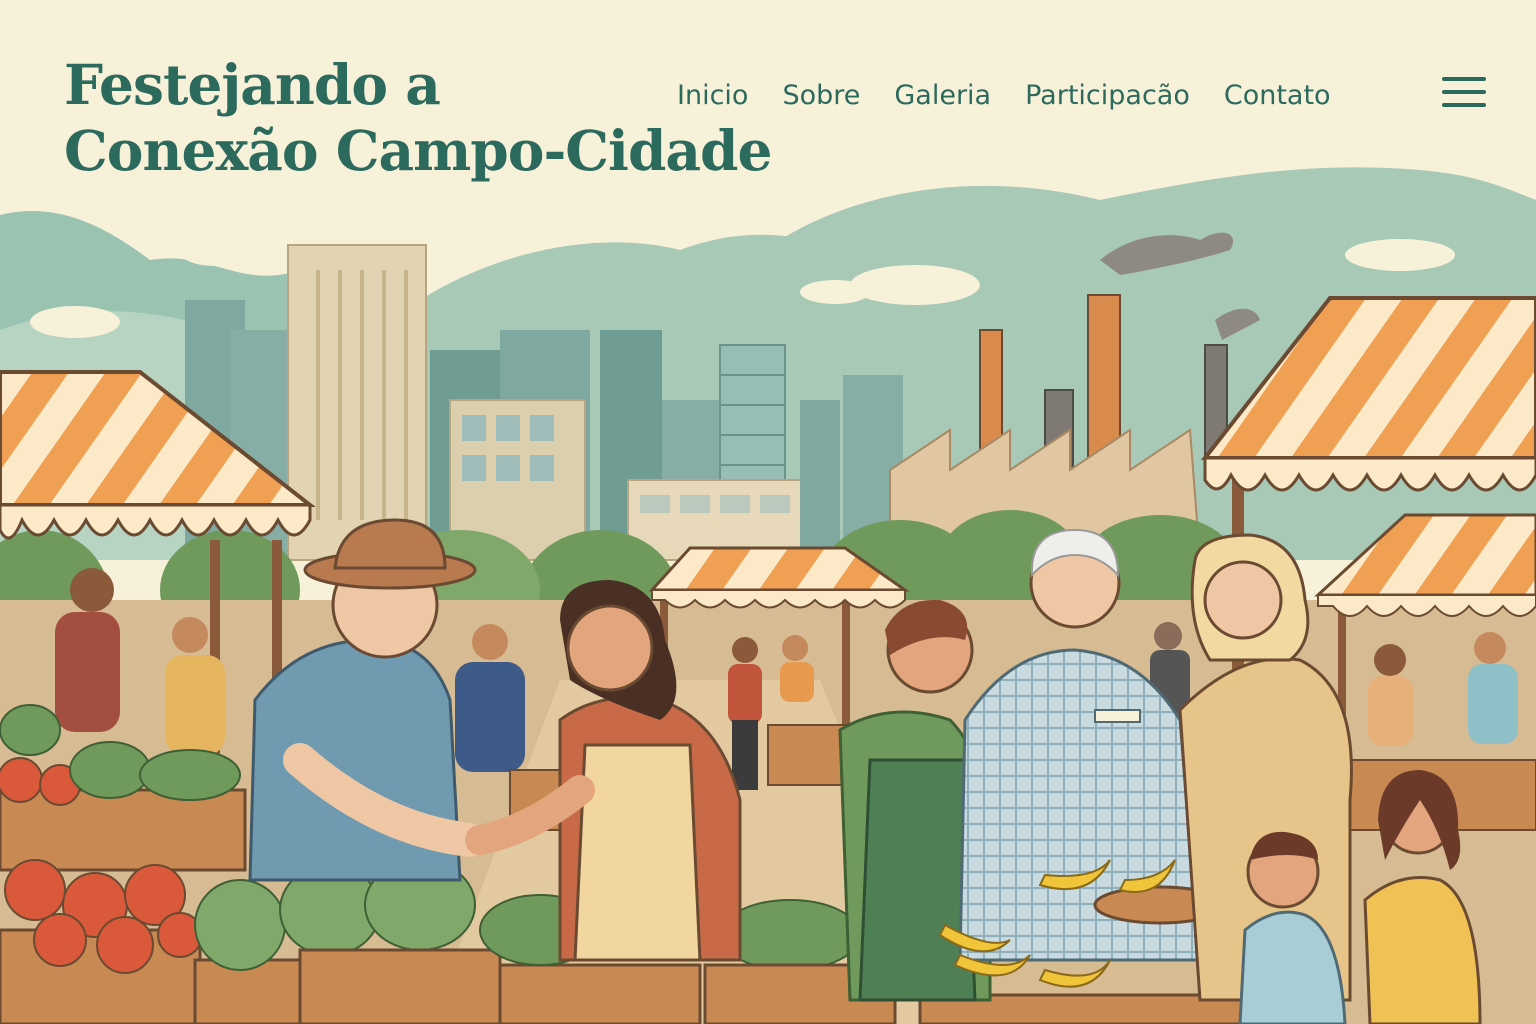 This screenshot has height=1024, width=1536. What do you see at coordinates (821, 96) in the screenshot?
I see `nav-link-sobre: Sobre` at bounding box center [821, 96].